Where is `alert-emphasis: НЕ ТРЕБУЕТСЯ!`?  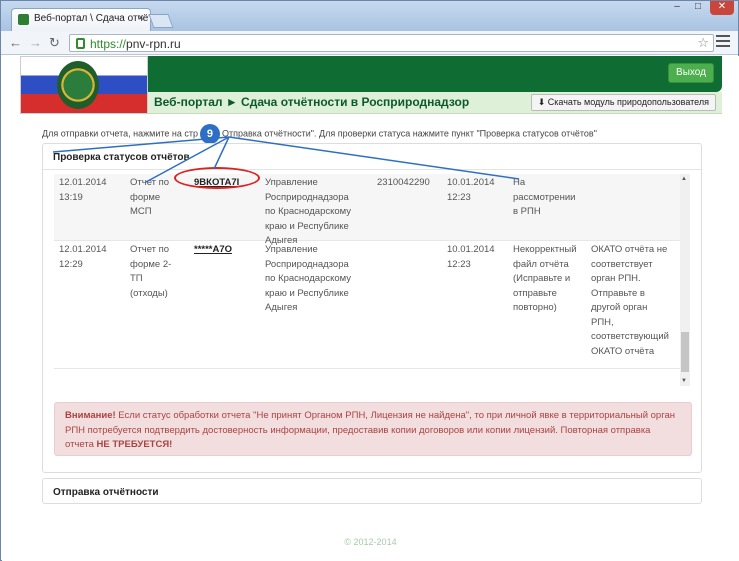 alert-emphasis: НЕ ТРЕБУЕТСЯ! is located at coordinates (134, 444).